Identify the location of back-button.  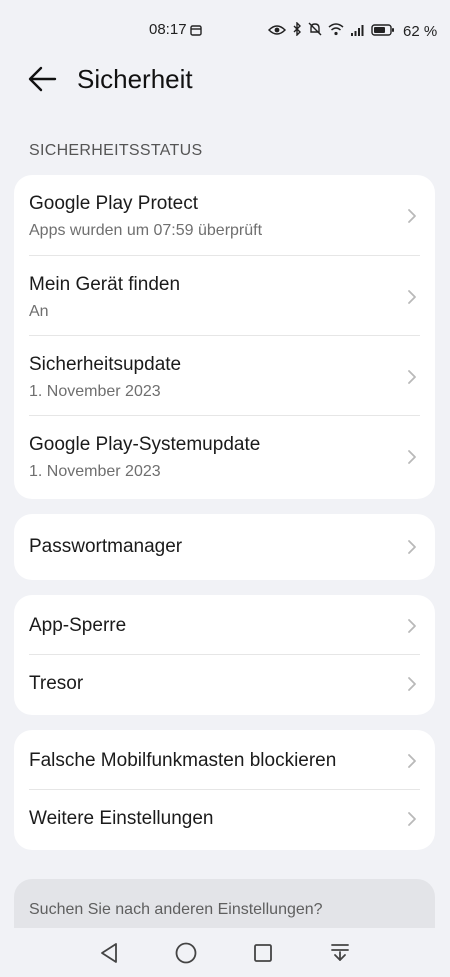
(43, 79).